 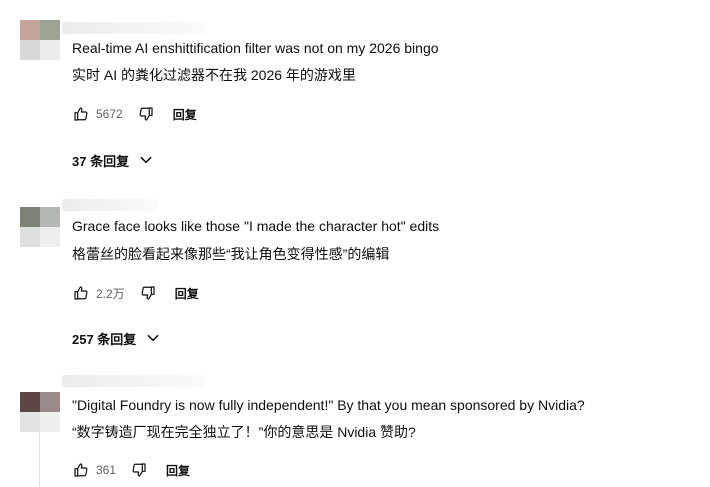 I want to click on view-replies-button: 257 条回复, so click(x=116, y=338).